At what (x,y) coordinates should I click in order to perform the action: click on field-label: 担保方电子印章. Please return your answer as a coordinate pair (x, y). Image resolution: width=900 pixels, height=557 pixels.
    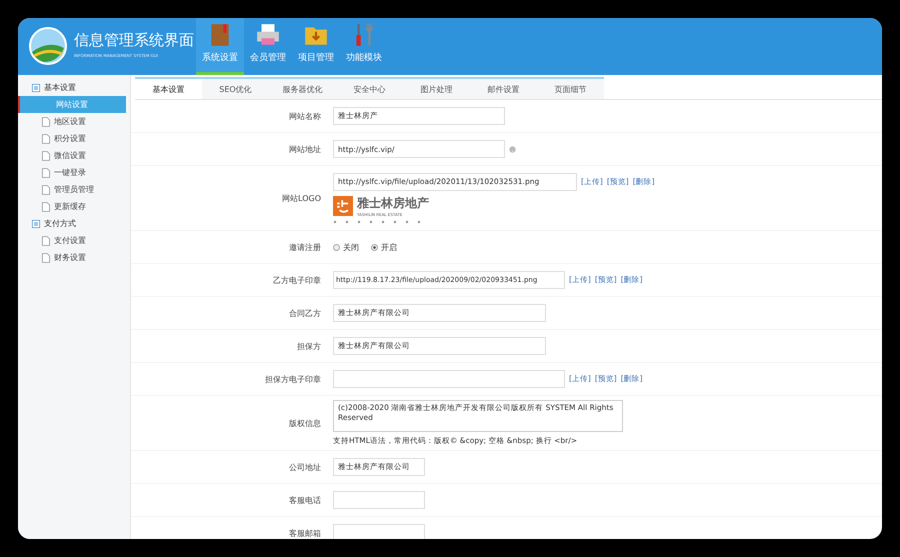
    Looking at the image, I should click on (293, 379).